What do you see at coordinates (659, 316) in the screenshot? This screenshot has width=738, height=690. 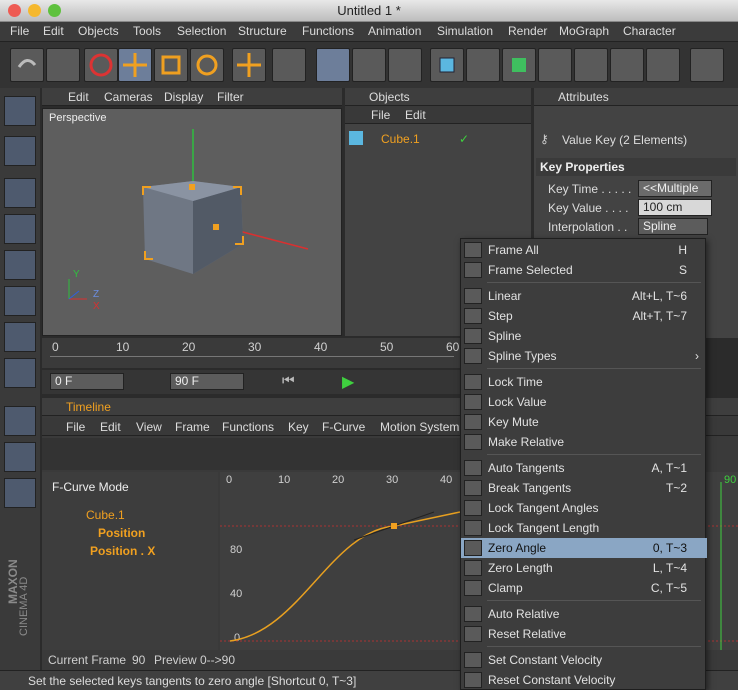 I see `menu-item-shortcut: Alt+T, T~7` at bounding box center [659, 316].